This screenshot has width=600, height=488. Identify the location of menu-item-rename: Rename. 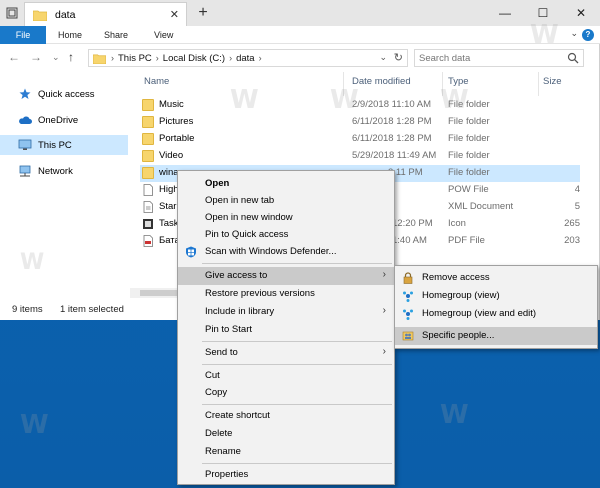
(286, 452).